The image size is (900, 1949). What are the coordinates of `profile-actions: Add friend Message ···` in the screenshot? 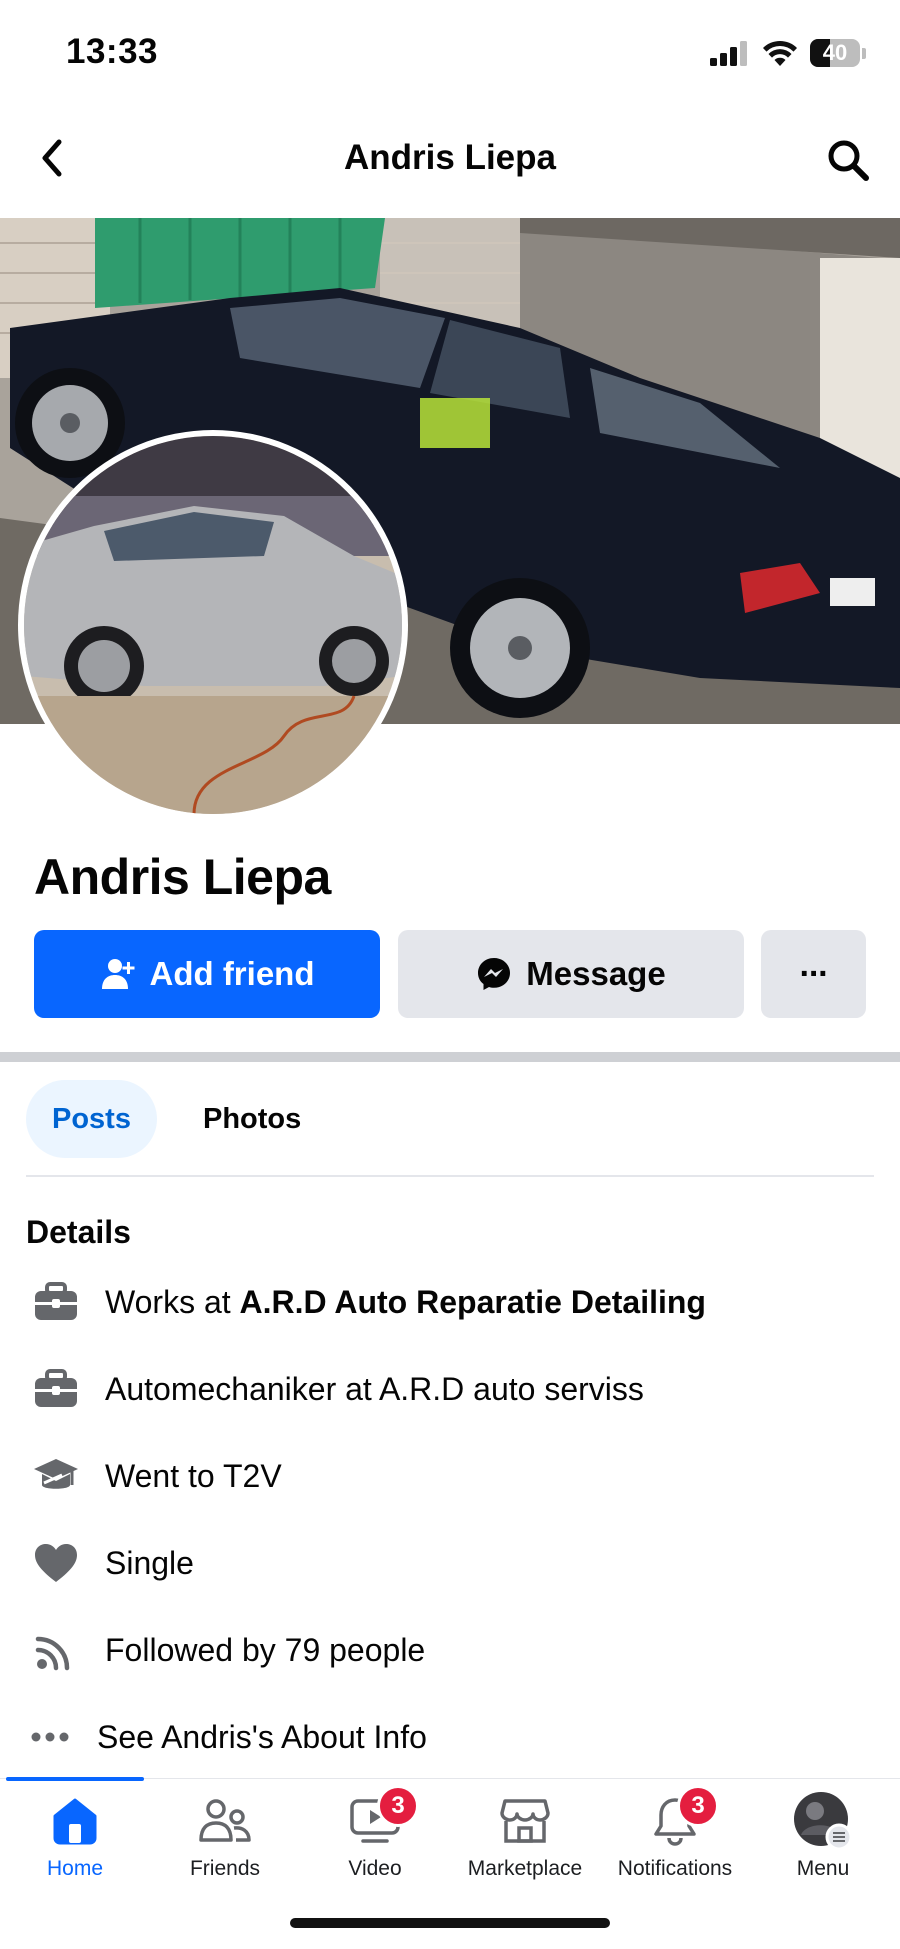 It's located at (450, 974).